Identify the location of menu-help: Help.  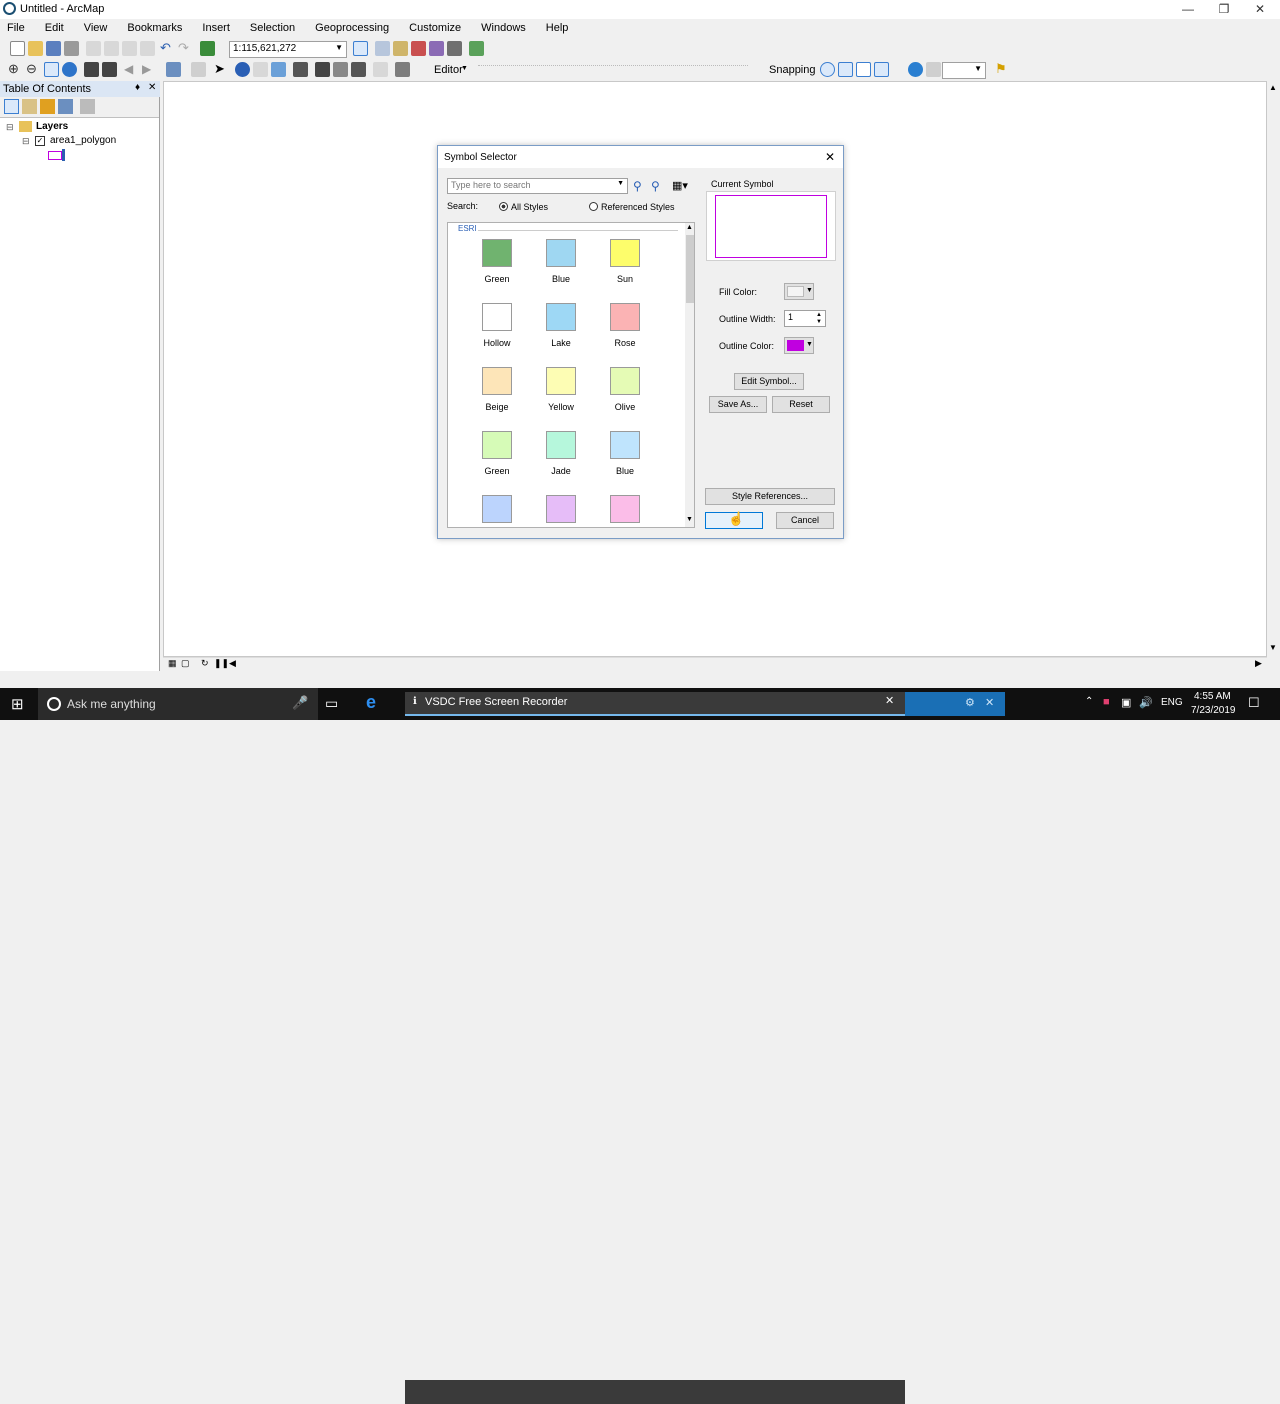
(557, 28).